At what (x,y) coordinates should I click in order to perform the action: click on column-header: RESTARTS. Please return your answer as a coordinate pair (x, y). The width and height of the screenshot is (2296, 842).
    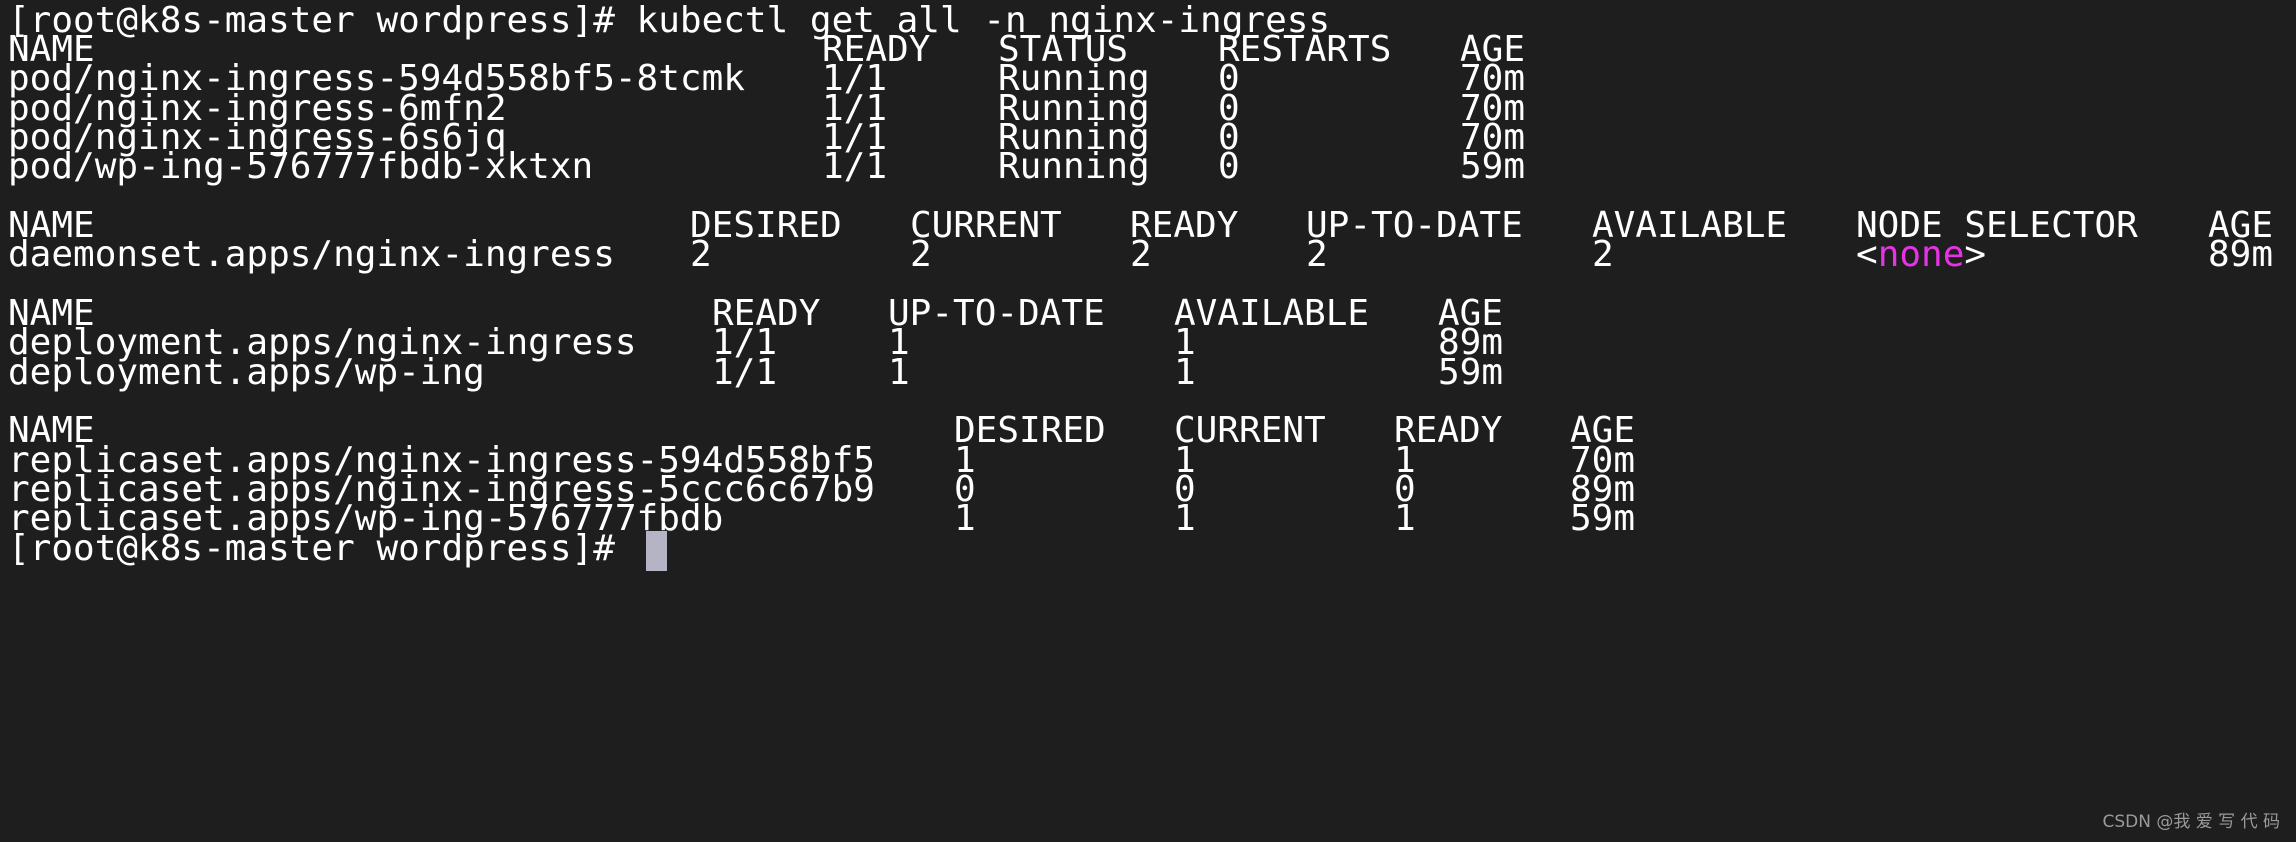
    Looking at the image, I should click on (1305, 49).